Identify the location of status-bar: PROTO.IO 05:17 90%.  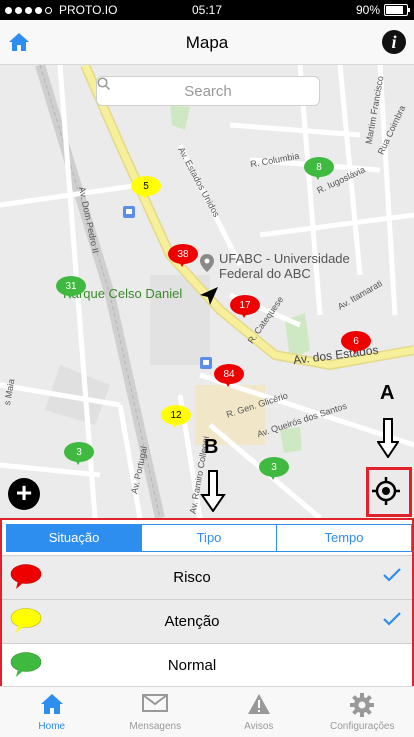
(207, 10).